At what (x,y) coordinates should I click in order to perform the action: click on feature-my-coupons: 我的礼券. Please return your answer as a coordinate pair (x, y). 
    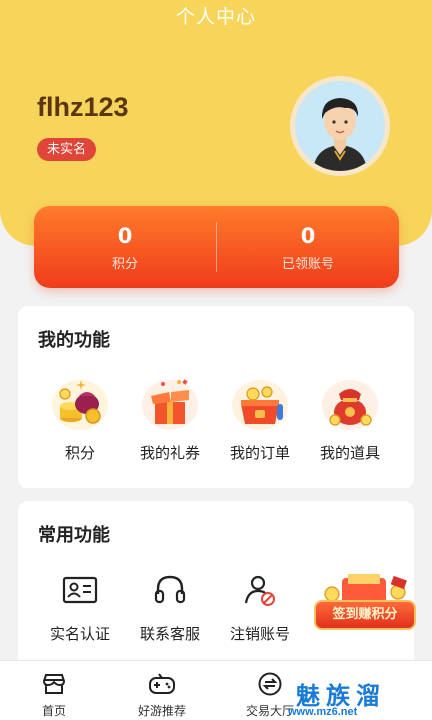
    Looking at the image, I should click on (170, 418).